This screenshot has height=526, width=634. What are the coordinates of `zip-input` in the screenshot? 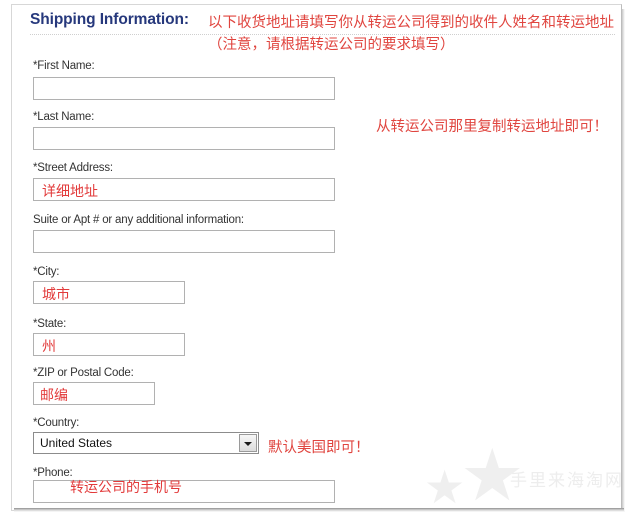 It's located at (94, 393).